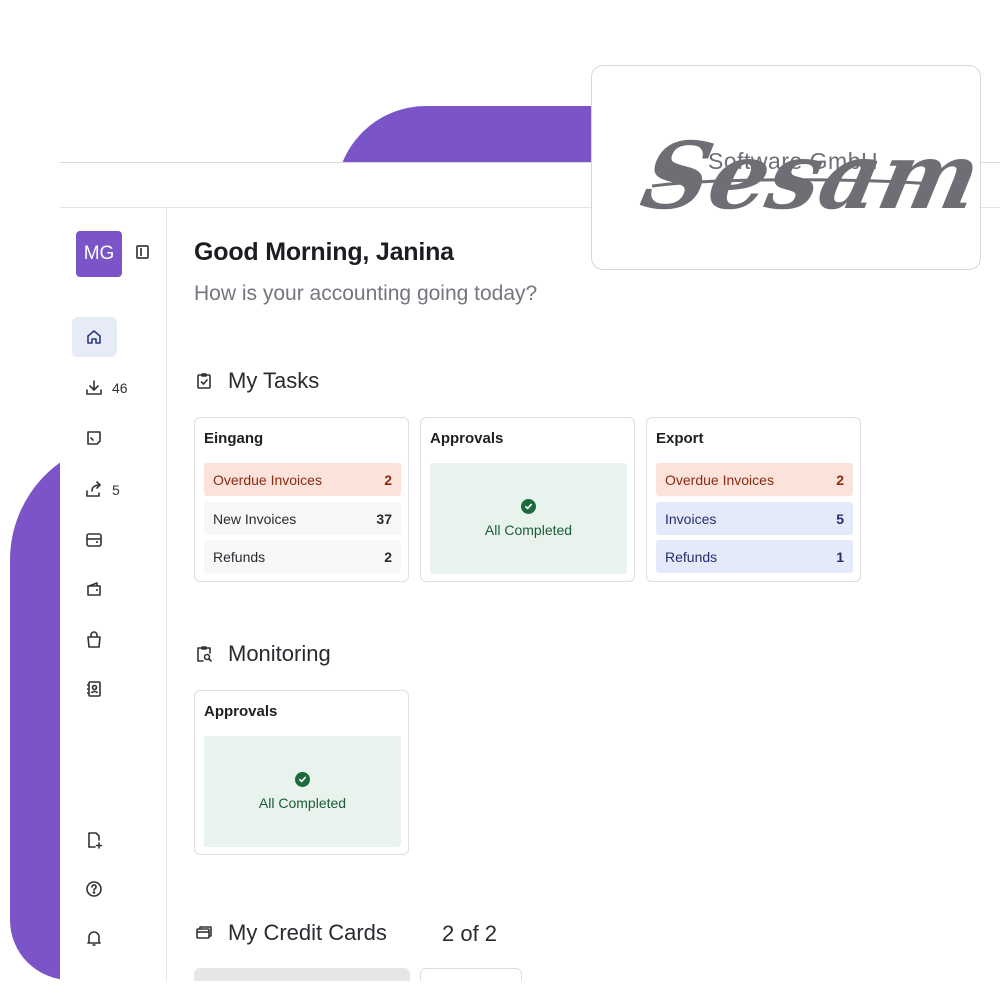 The width and height of the screenshot is (1000, 1000). I want to click on sidebar-item-add-document, so click(108, 840).